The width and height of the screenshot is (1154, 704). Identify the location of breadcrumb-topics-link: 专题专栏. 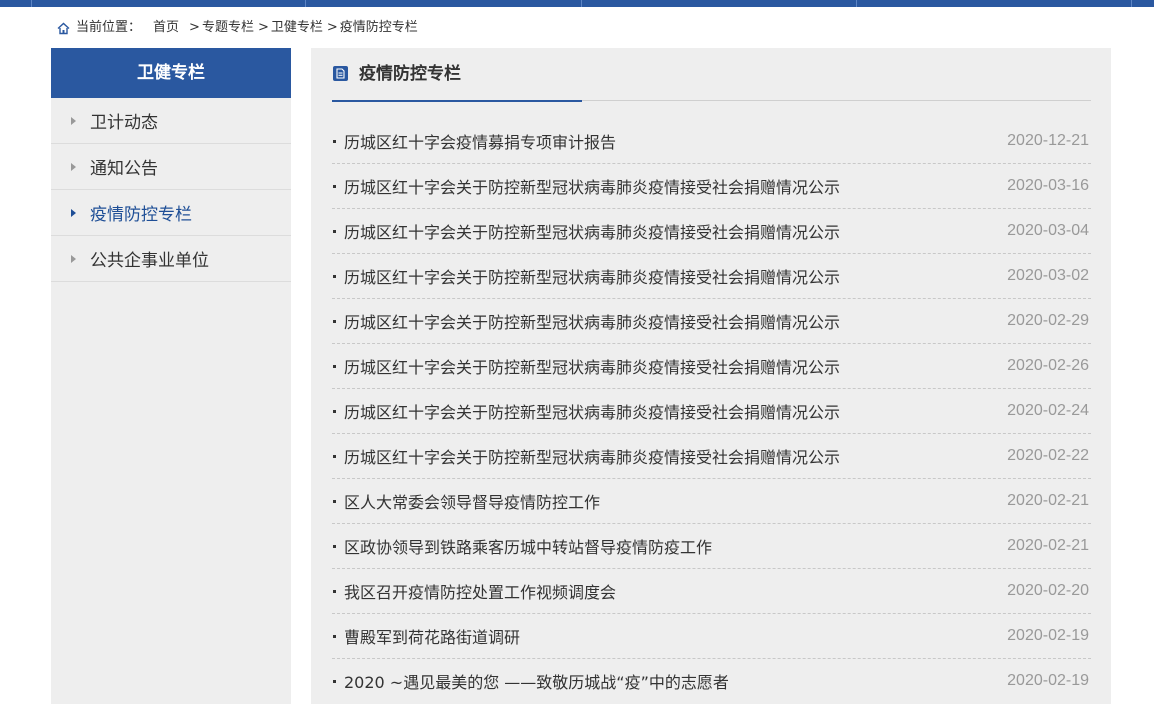
(228, 28).